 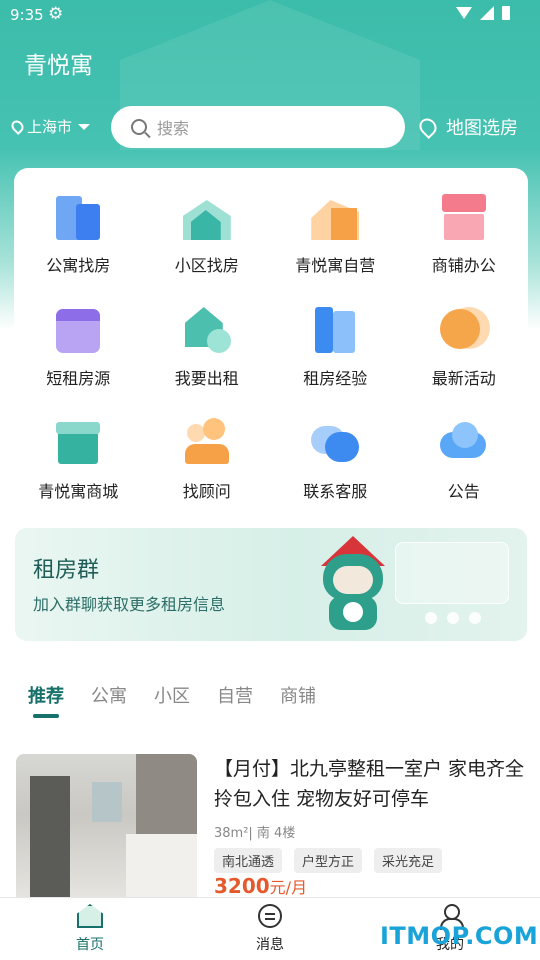 What do you see at coordinates (129, 604) in the screenshot?
I see `banner-subtitle: 加入群聊获取更多租房信息` at bounding box center [129, 604].